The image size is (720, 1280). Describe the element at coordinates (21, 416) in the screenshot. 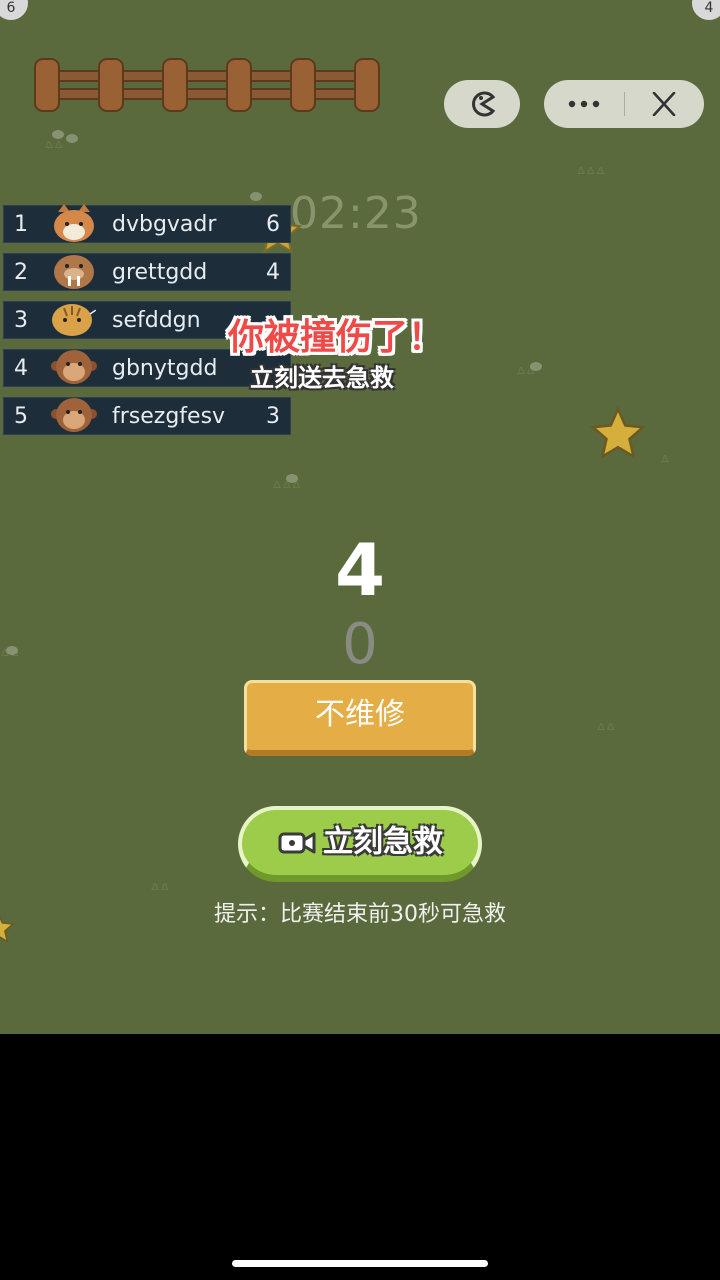

I see `rank-number: 5` at that location.